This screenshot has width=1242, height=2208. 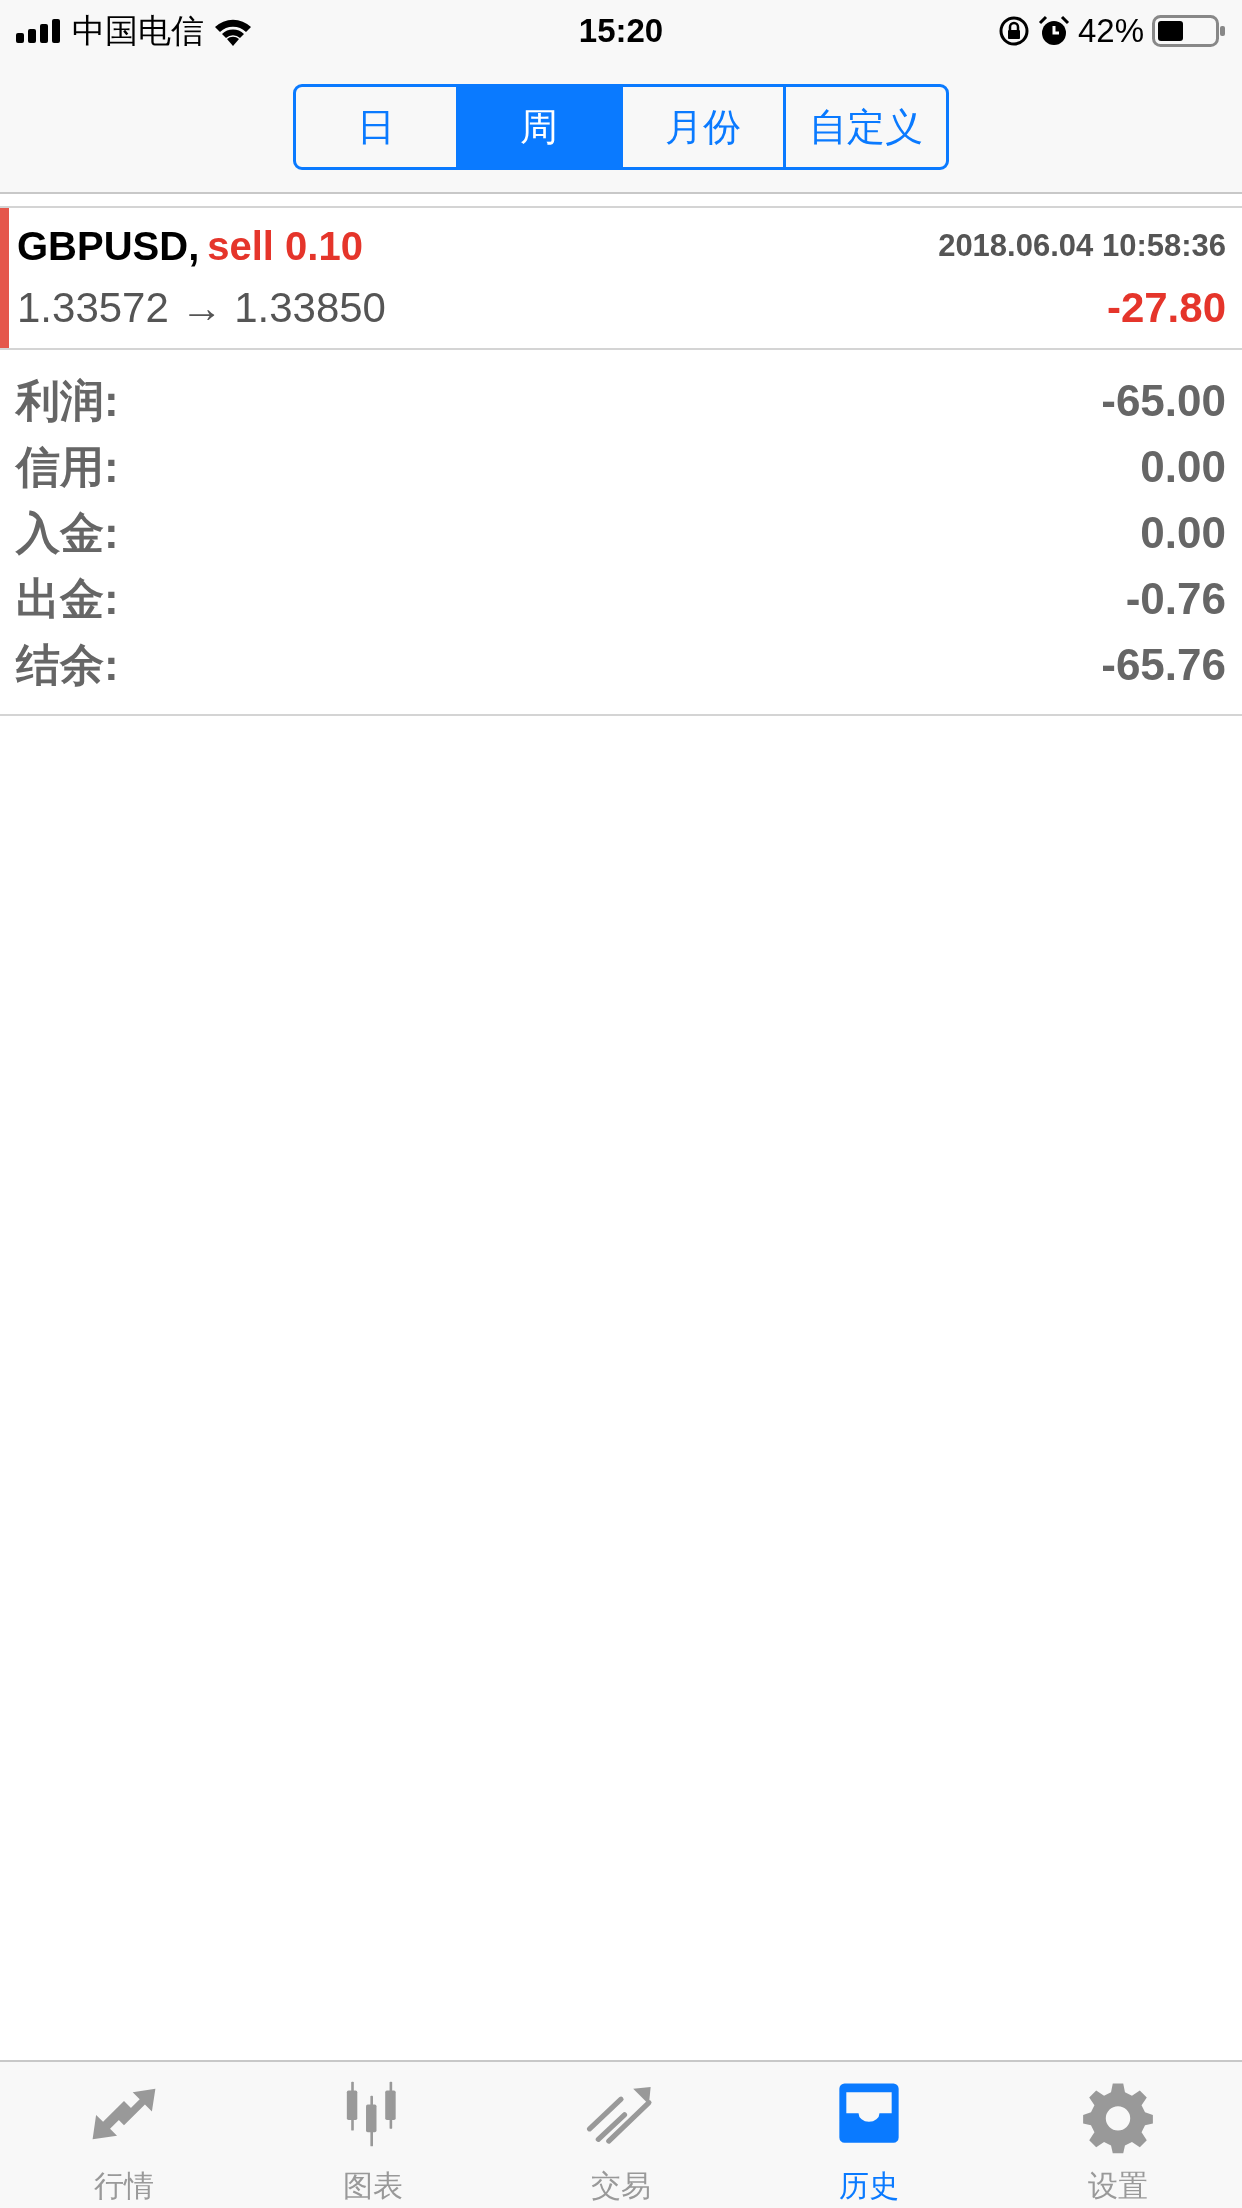 What do you see at coordinates (621, 2135) in the screenshot?
I see `tab-bar-item: 交易` at bounding box center [621, 2135].